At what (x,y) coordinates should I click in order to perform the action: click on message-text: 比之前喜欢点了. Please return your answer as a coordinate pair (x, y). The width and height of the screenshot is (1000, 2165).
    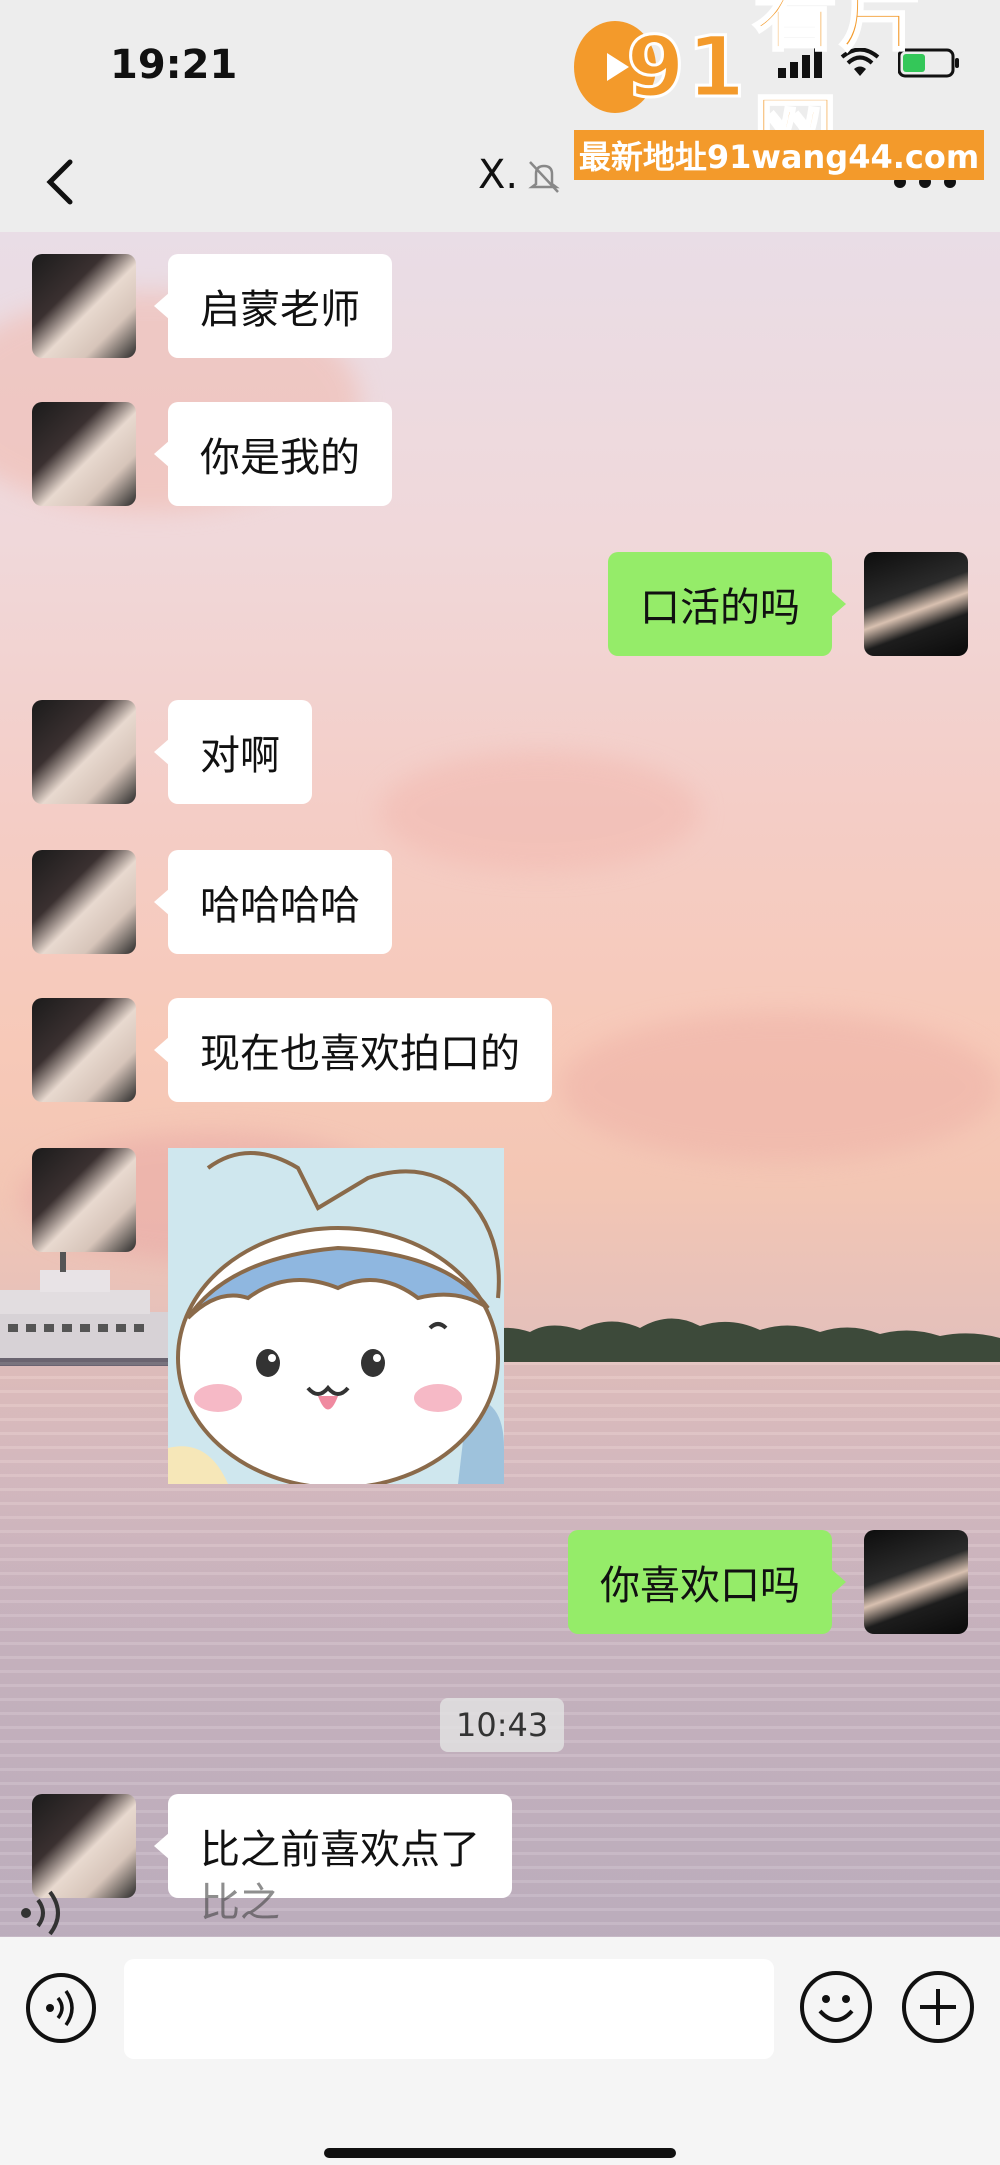
    Looking at the image, I should click on (340, 1850).